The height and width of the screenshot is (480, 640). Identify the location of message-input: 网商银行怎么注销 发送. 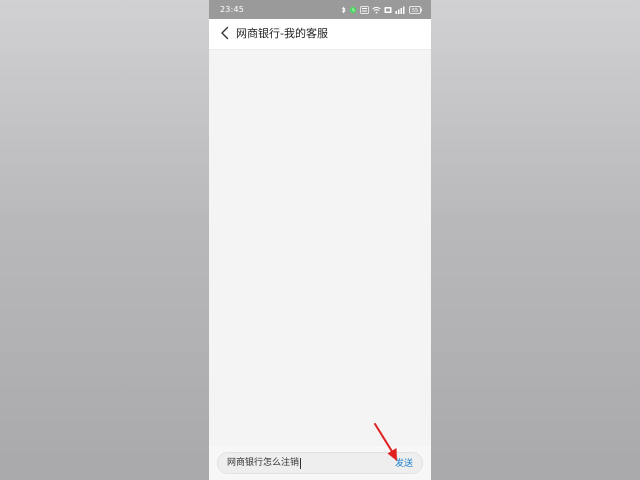
(320, 463).